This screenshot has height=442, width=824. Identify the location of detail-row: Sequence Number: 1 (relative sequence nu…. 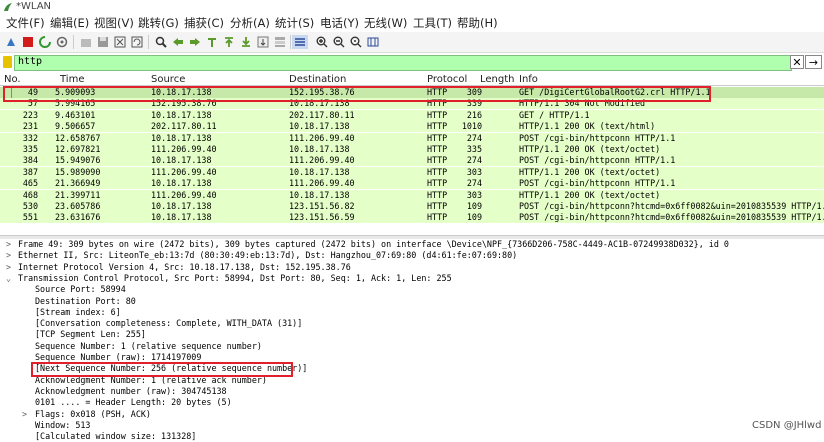
(412, 346).